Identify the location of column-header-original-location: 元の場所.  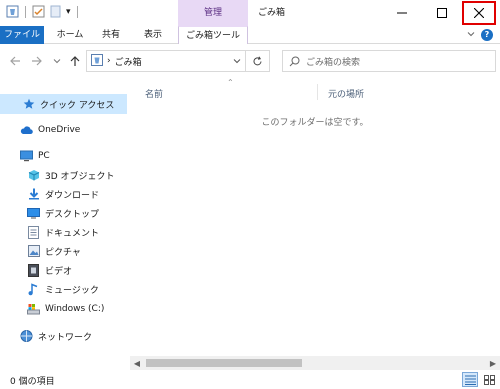
(346, 93).